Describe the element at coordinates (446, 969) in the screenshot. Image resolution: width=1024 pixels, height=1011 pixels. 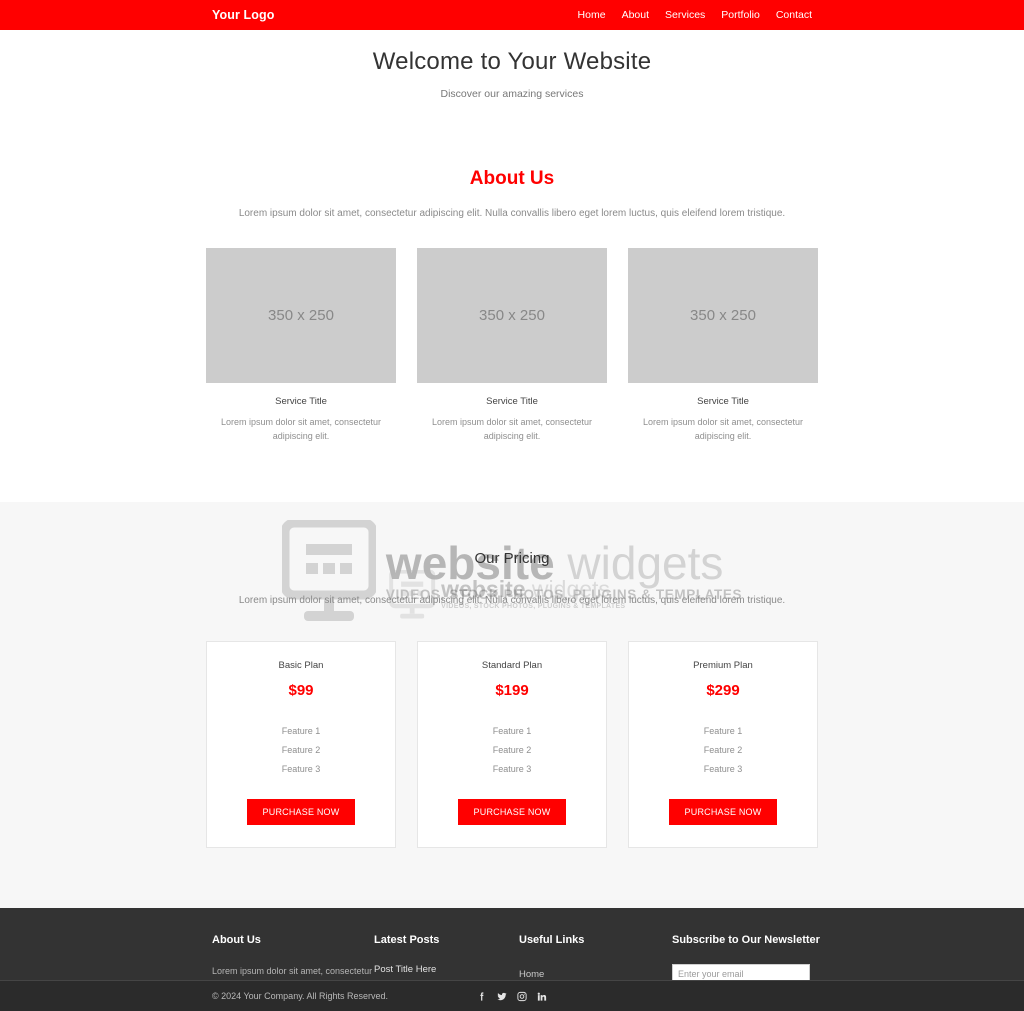
I see `footer-post-title: Post Title Here` at that location.